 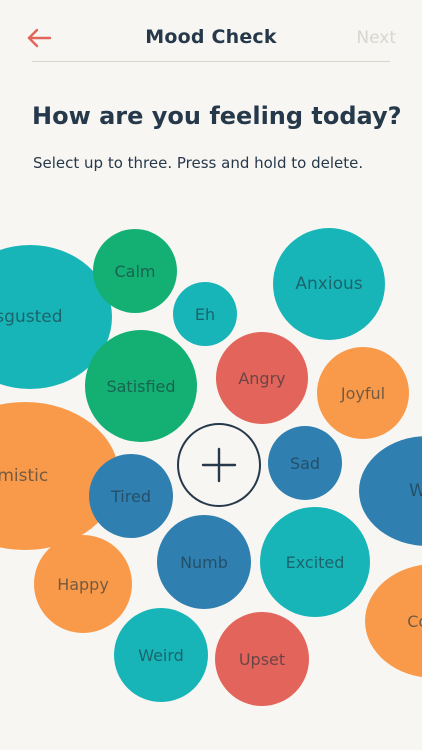 I want to click on mood-bubble-upset: Upset, so click(x=262, y=659).